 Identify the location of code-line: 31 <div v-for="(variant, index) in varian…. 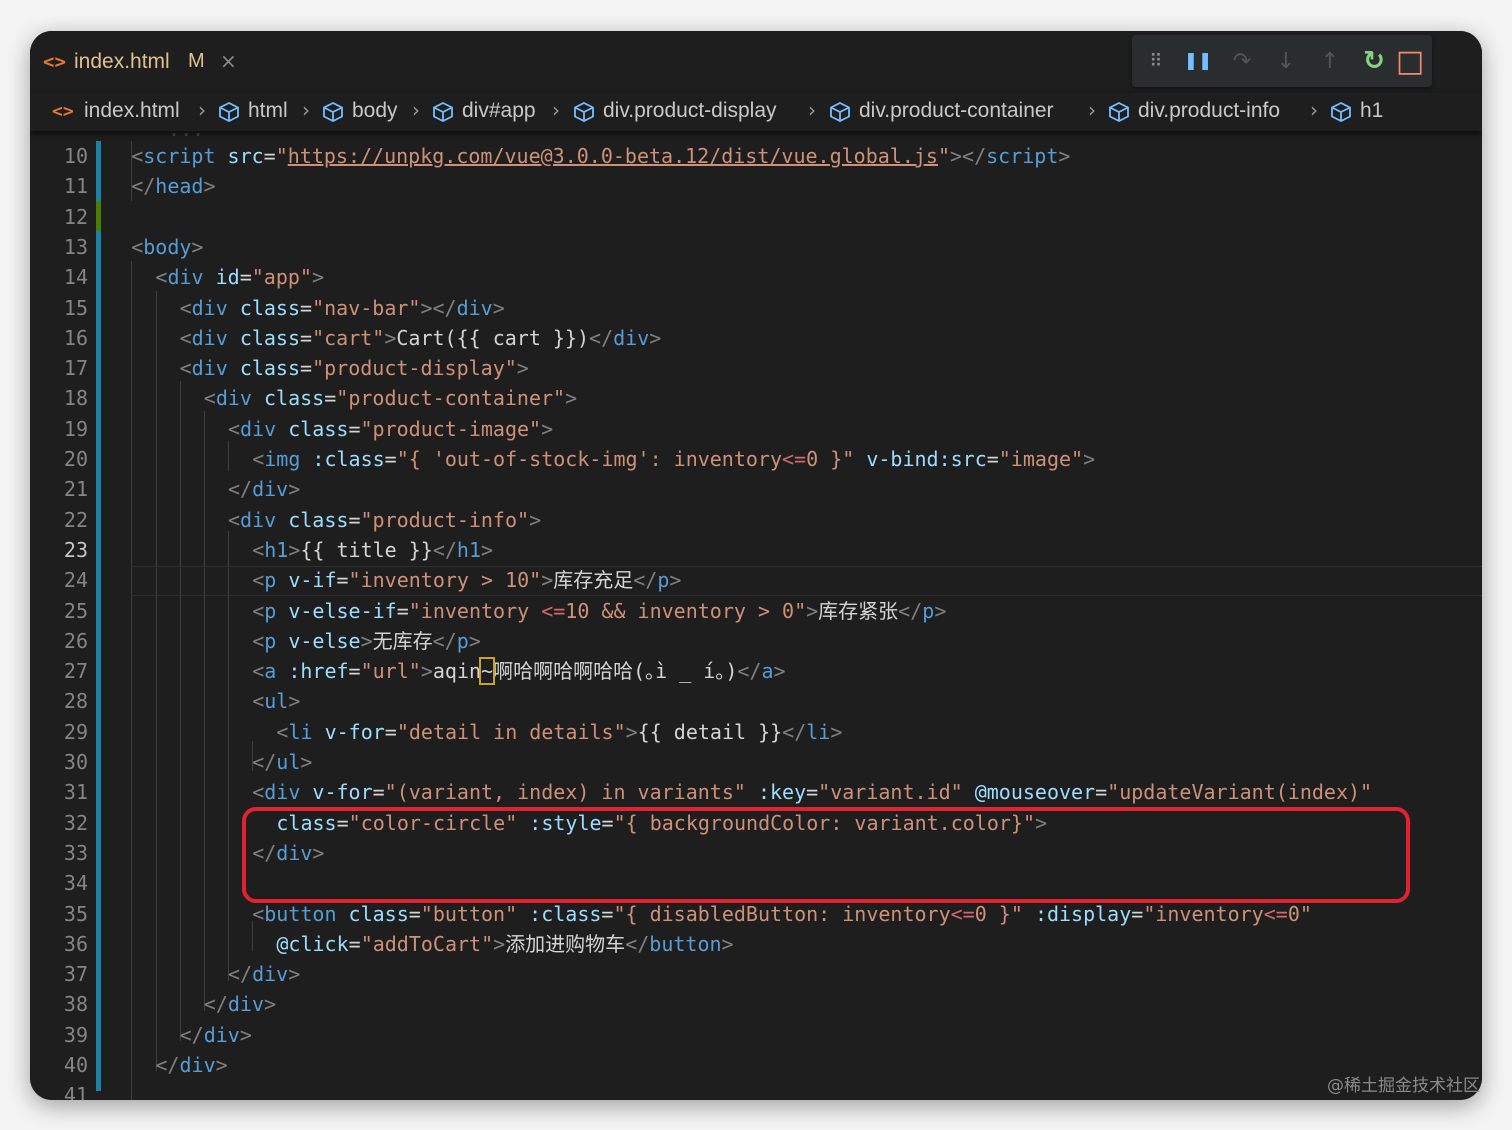
(756, 792).